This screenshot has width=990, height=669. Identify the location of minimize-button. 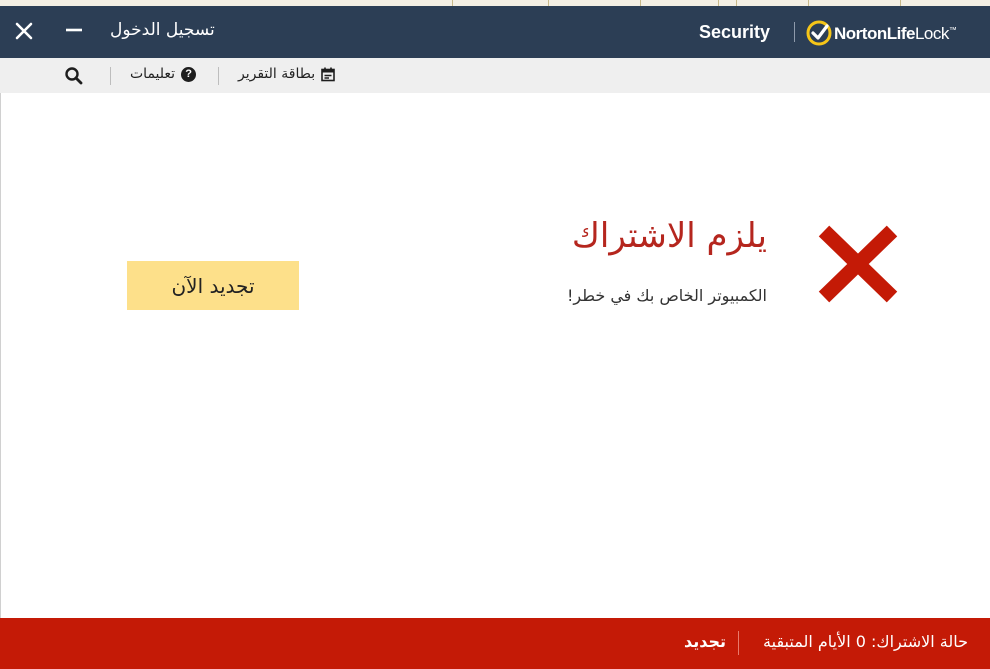
(74, 31).